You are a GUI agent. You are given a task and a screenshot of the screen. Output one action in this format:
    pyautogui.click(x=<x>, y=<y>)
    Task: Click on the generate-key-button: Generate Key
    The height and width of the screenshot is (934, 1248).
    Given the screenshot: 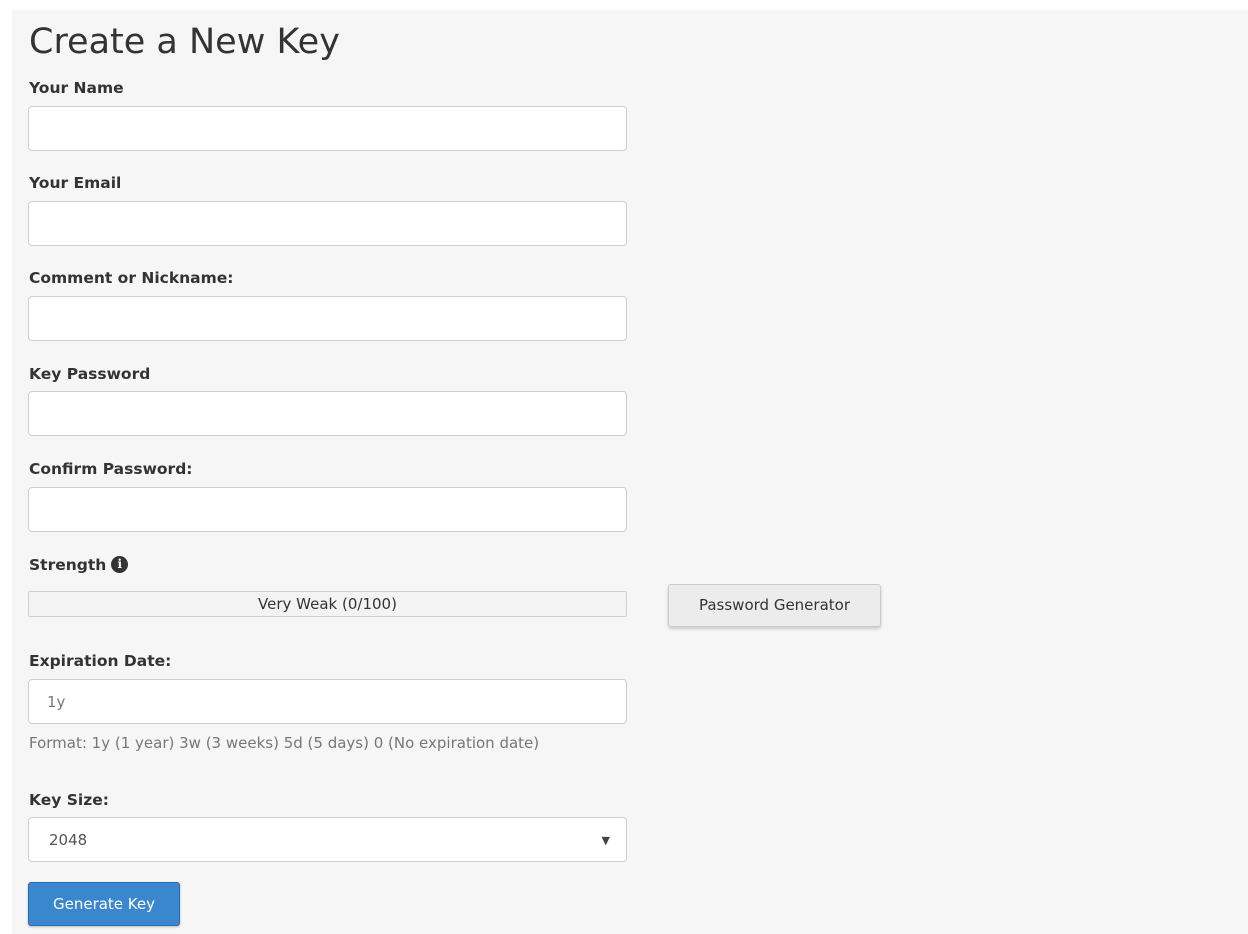 What is the action you would take?
    pyautogui.click(x=104, y=904)
    